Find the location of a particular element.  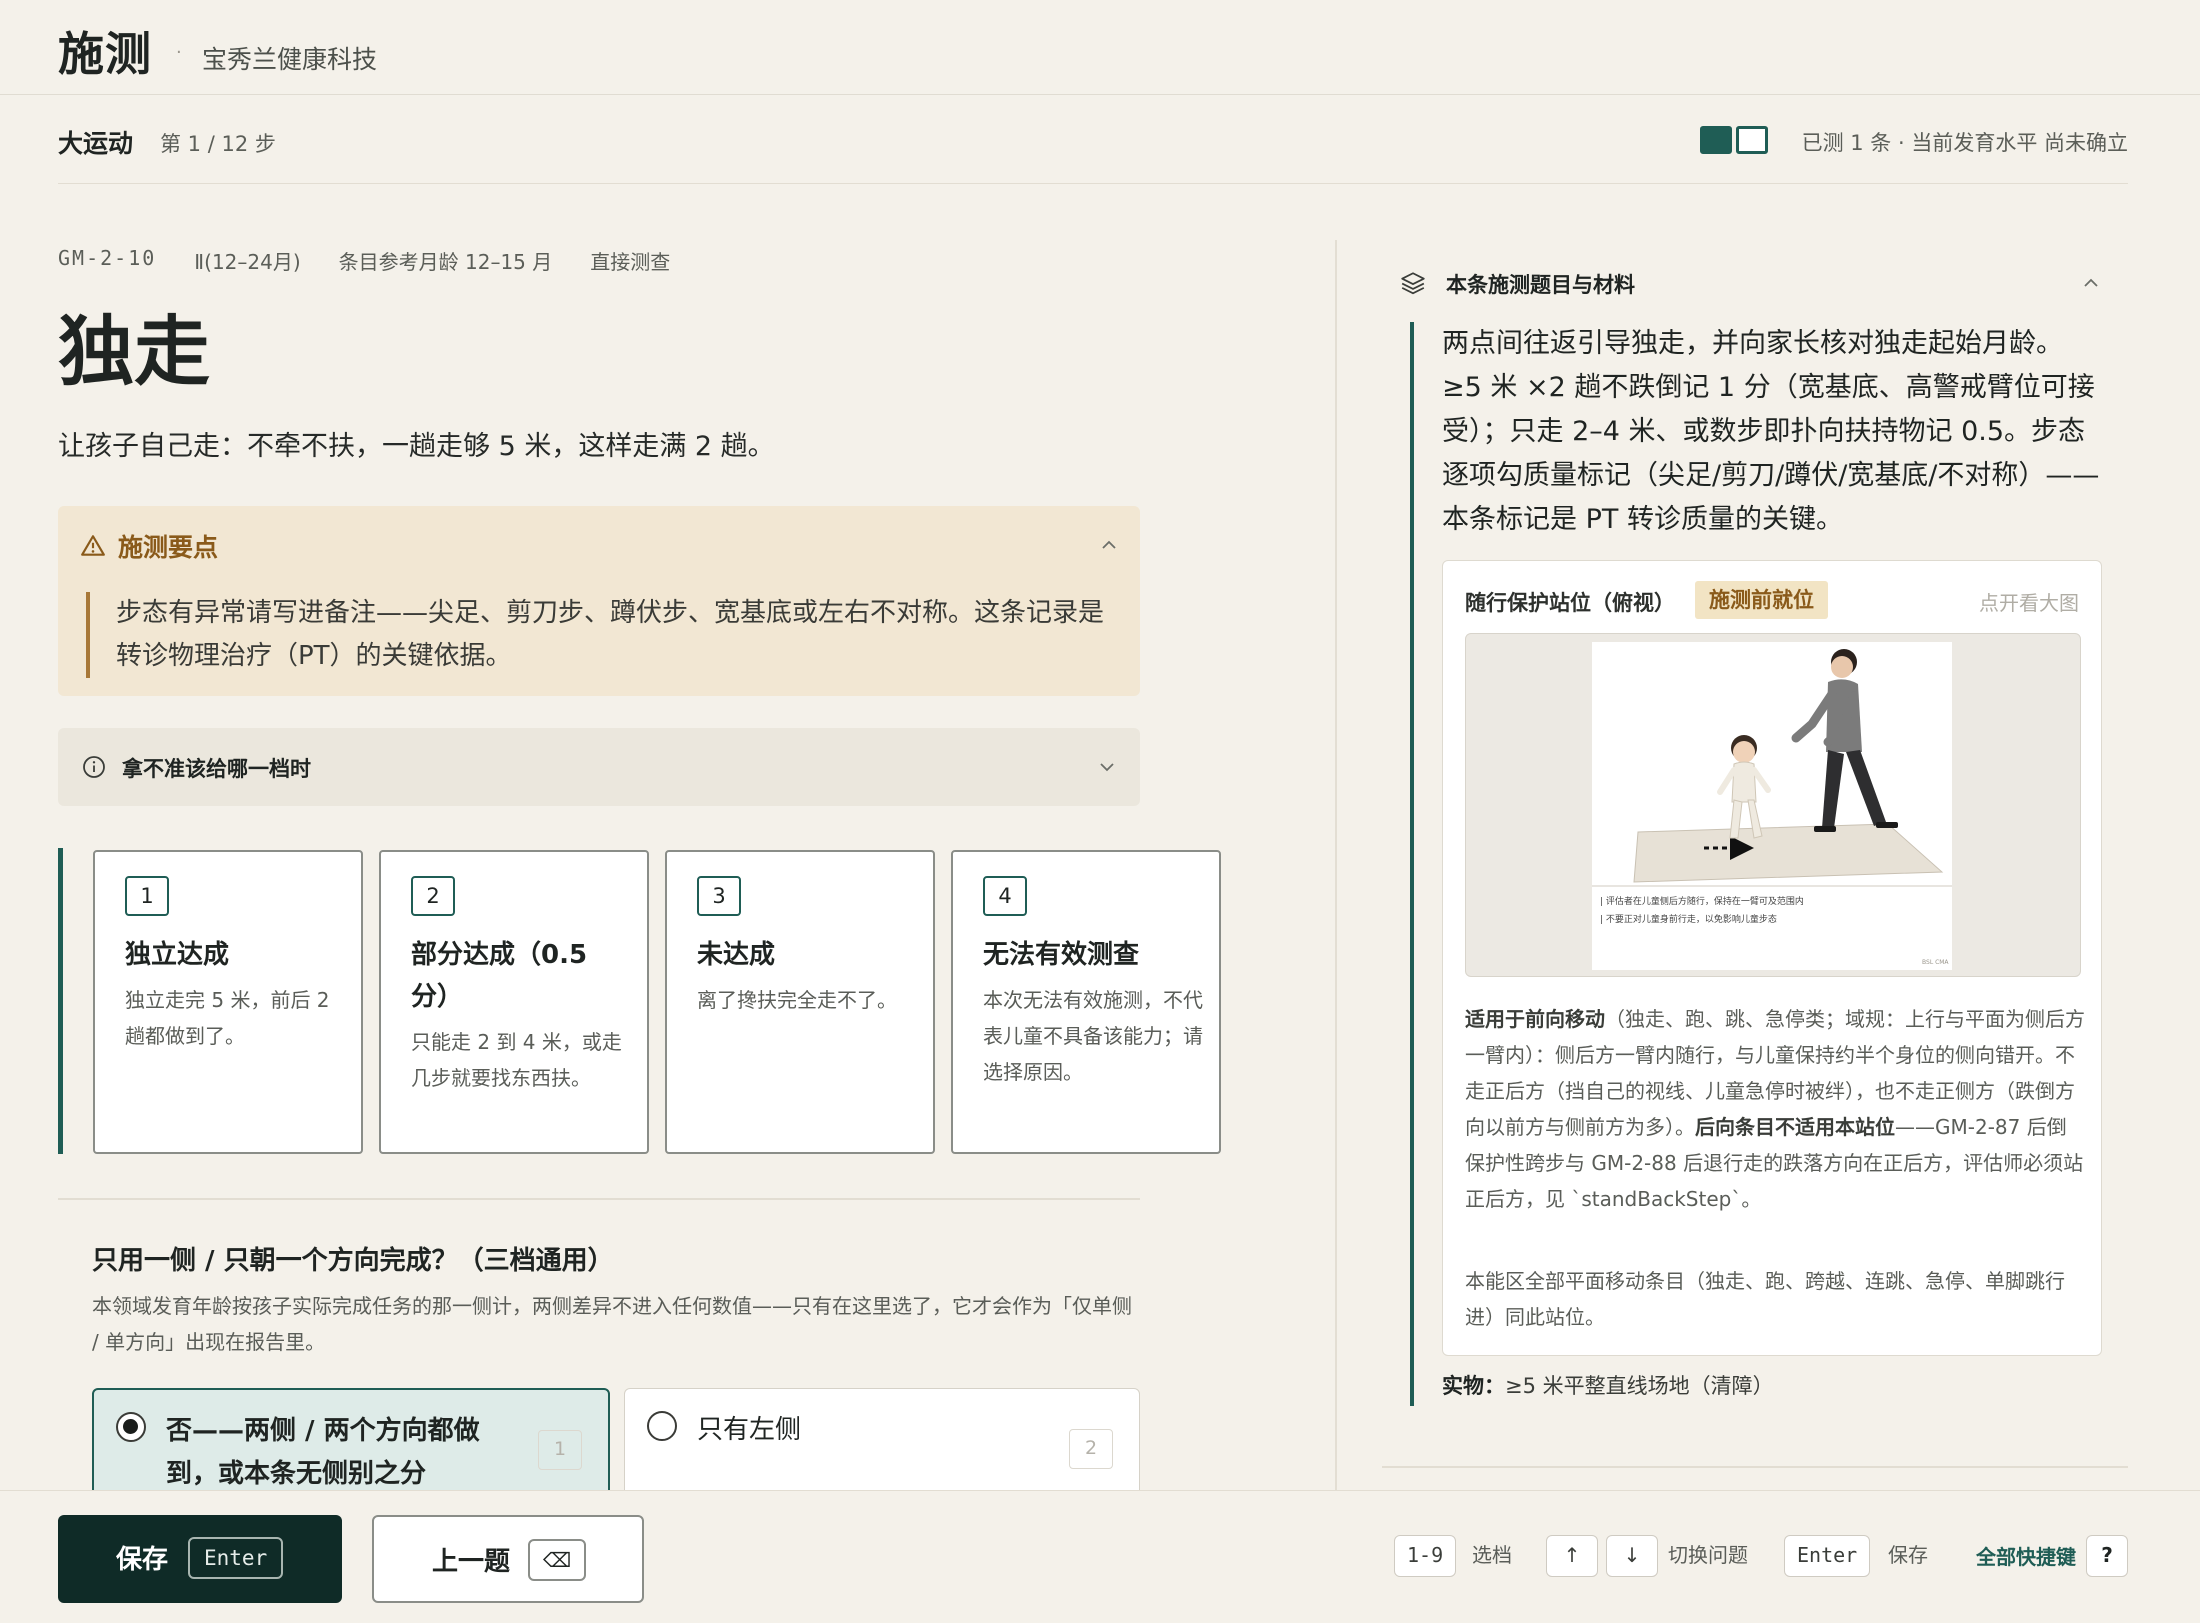

progress-segment-done is located at coordinates (1716, 140).